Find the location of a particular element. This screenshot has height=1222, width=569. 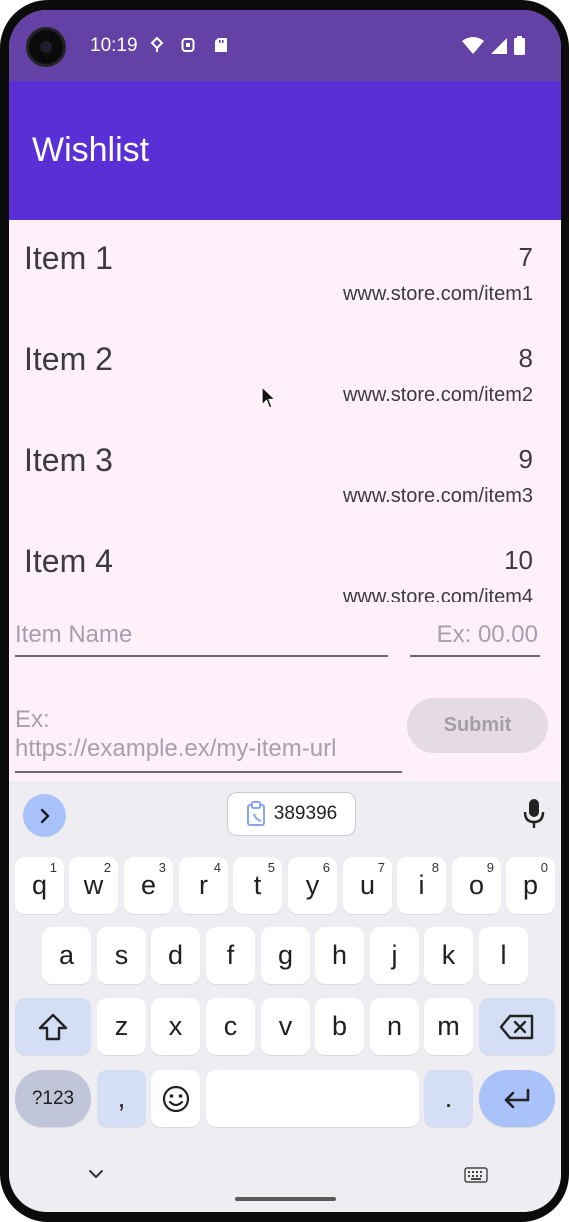

key-o: o9 is located at coordinates (476, 885).